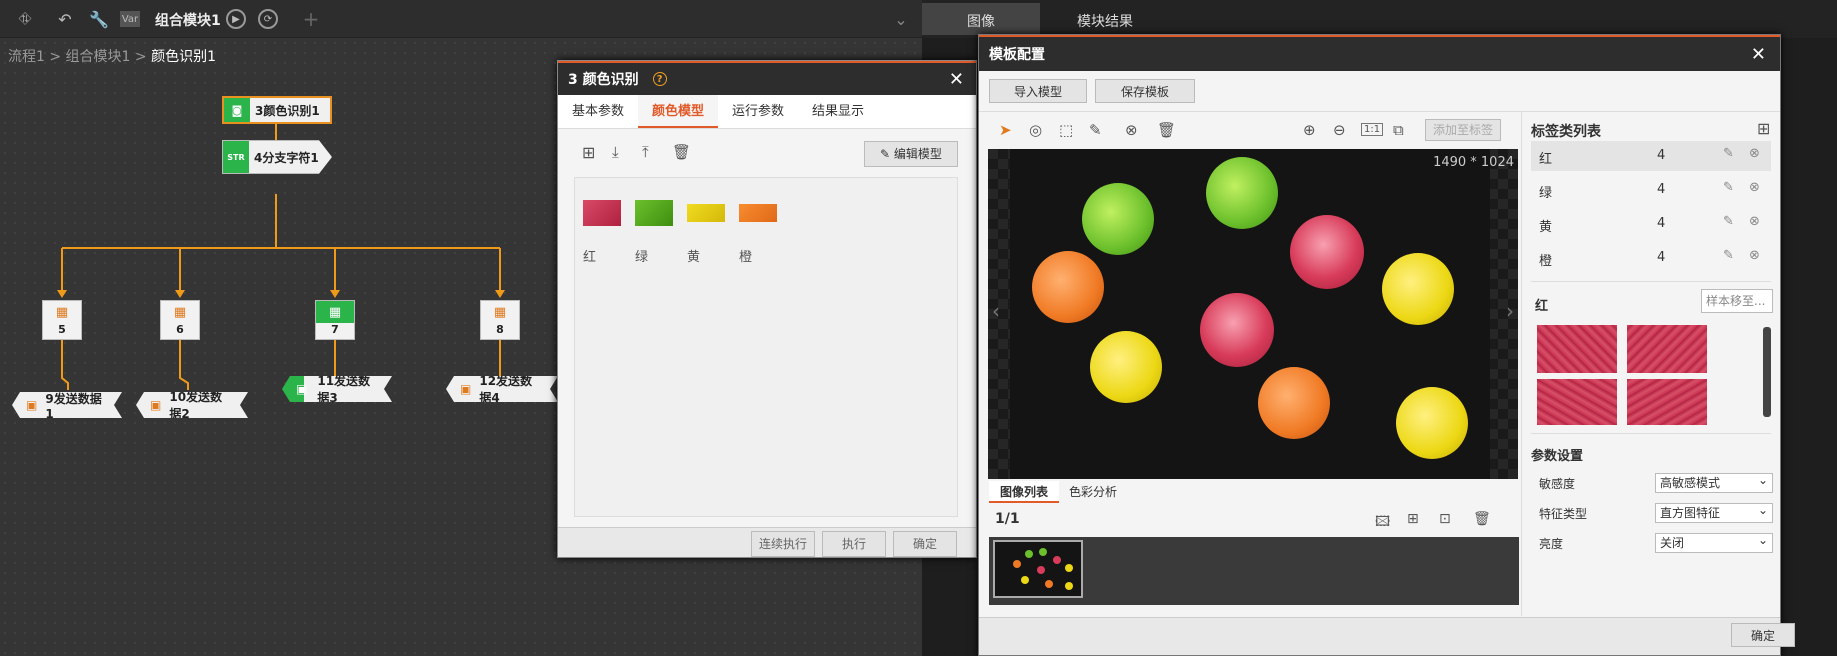  What do you see at coordinates (1398, 130) in the screenshot?
I see `fit-window-icon: ⧉` at bounding box center [1398, 130].